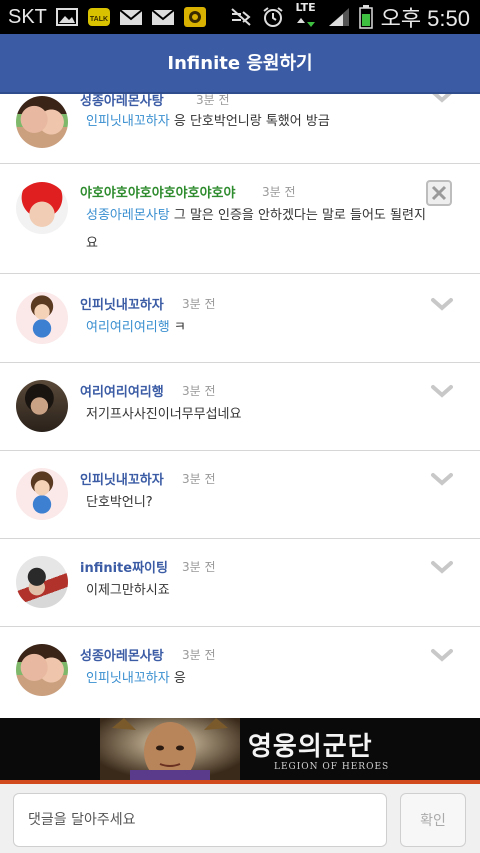  What do you see at coordinates (272, 17) in the screenshot?
I see `alarm-icon` at bounding box center [272, 17].